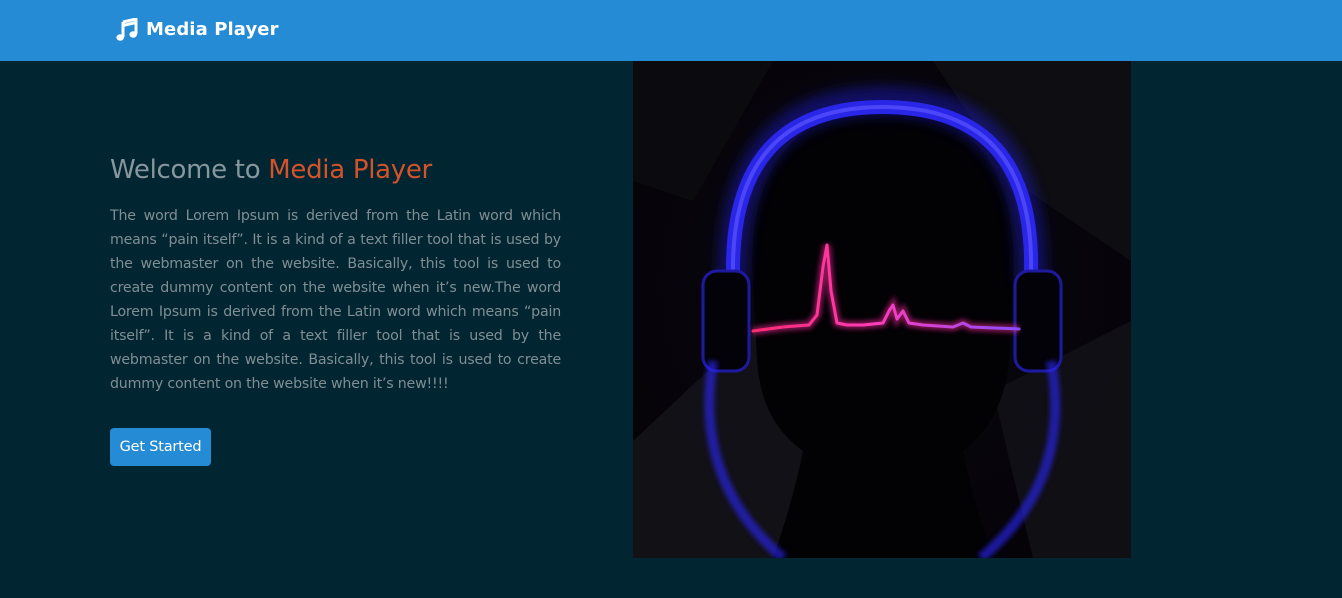  What do you see at coordinates (160, 447) in the screenshot?
I see `get-started-button: Get Started` at bounding box center [160, 447].